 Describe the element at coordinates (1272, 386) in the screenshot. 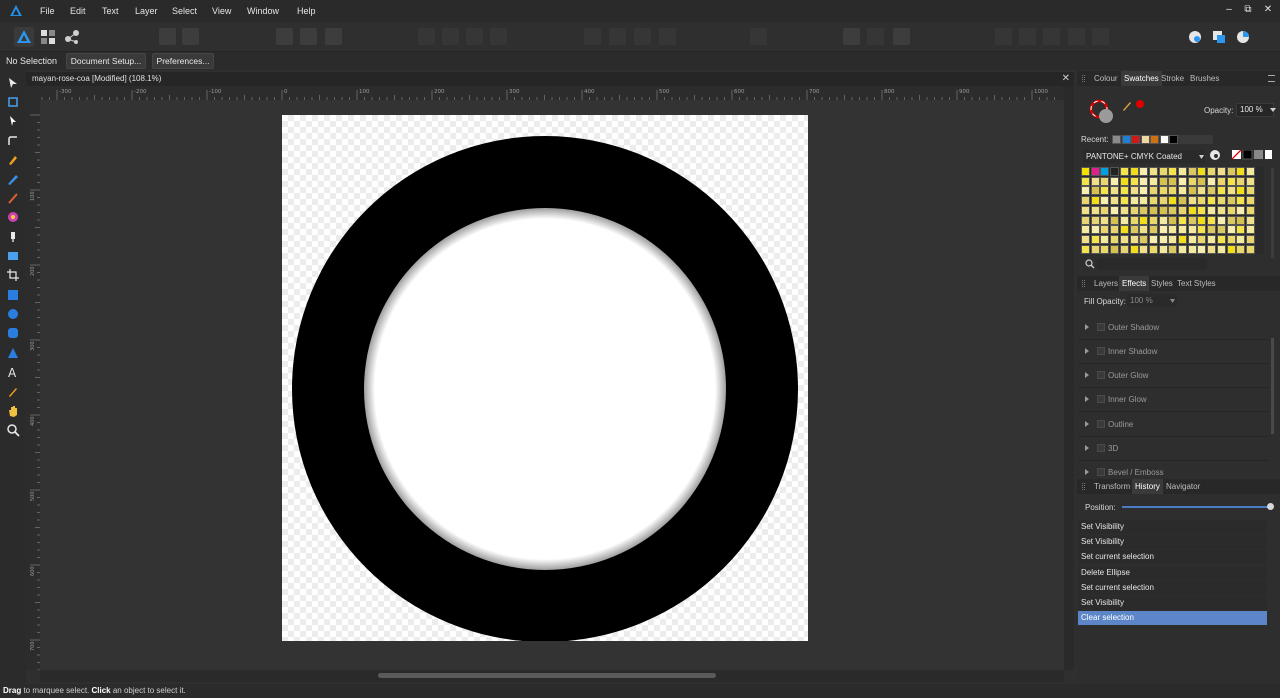

I see `effects-scrollbar` at that location.